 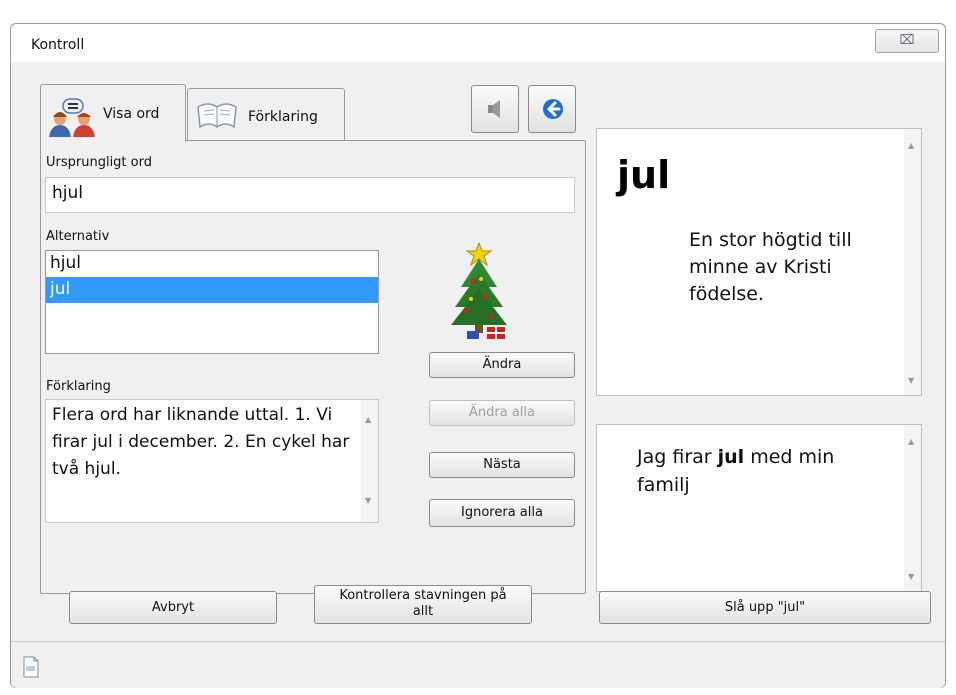 What do you see at coordinates (644, 175) in the screenshot?
I see `definition-word: jul` at bounding box center [644, 175].